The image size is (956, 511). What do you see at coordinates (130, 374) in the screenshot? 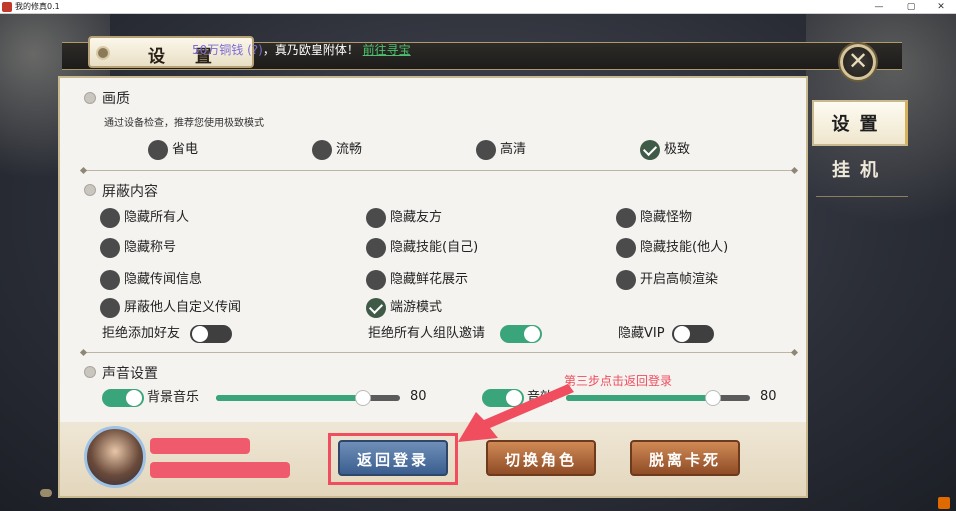
I see `sound-title: 声音设置` at bounding box center [130, 374].